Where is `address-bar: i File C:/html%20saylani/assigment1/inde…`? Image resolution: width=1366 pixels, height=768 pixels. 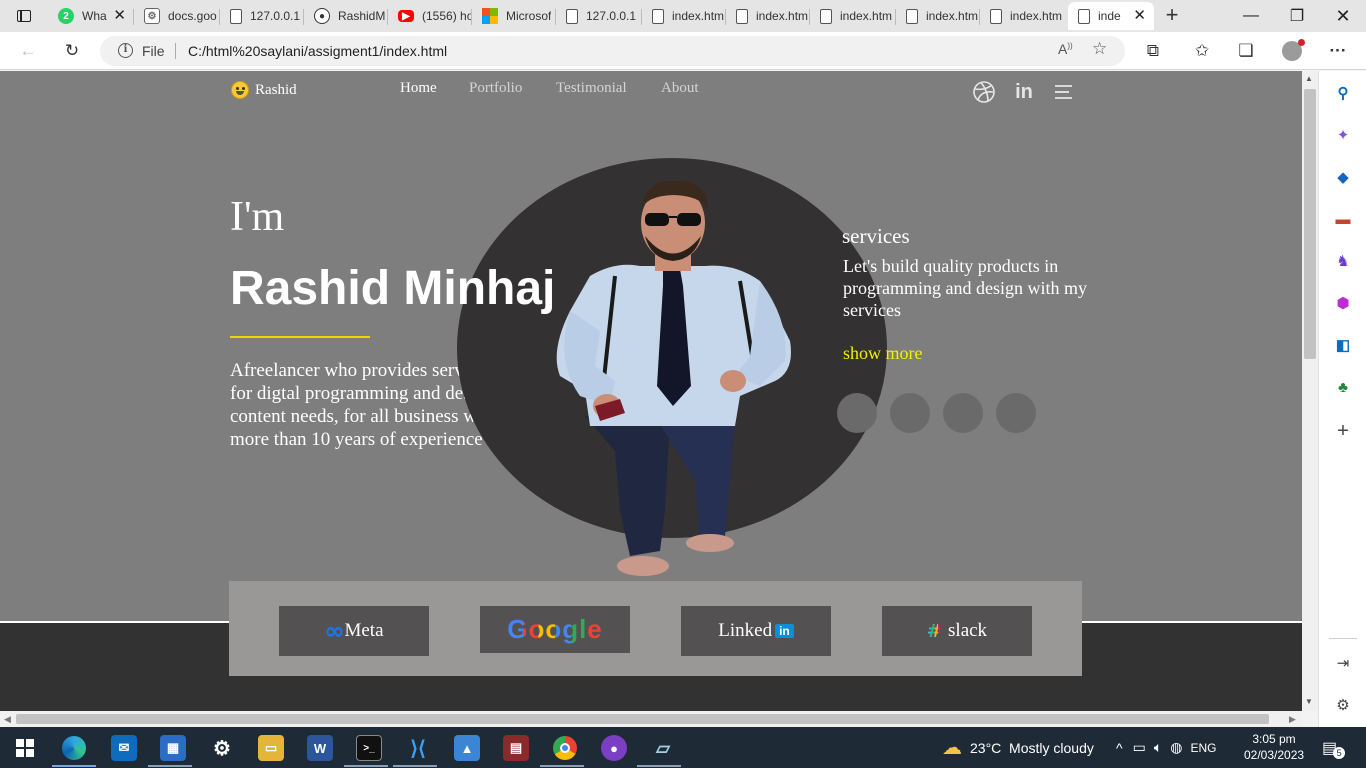
address-bar: i File C:/html%20saylani/assigment1/inde… is located at coordinates (612, 51).